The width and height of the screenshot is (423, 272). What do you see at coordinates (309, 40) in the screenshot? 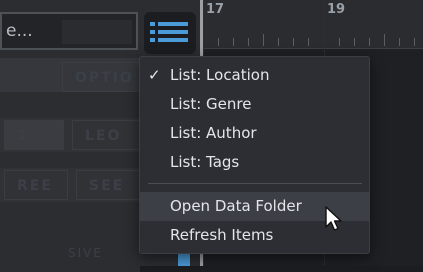
I see `ruler-ticks` at bounding box center [309, 40].